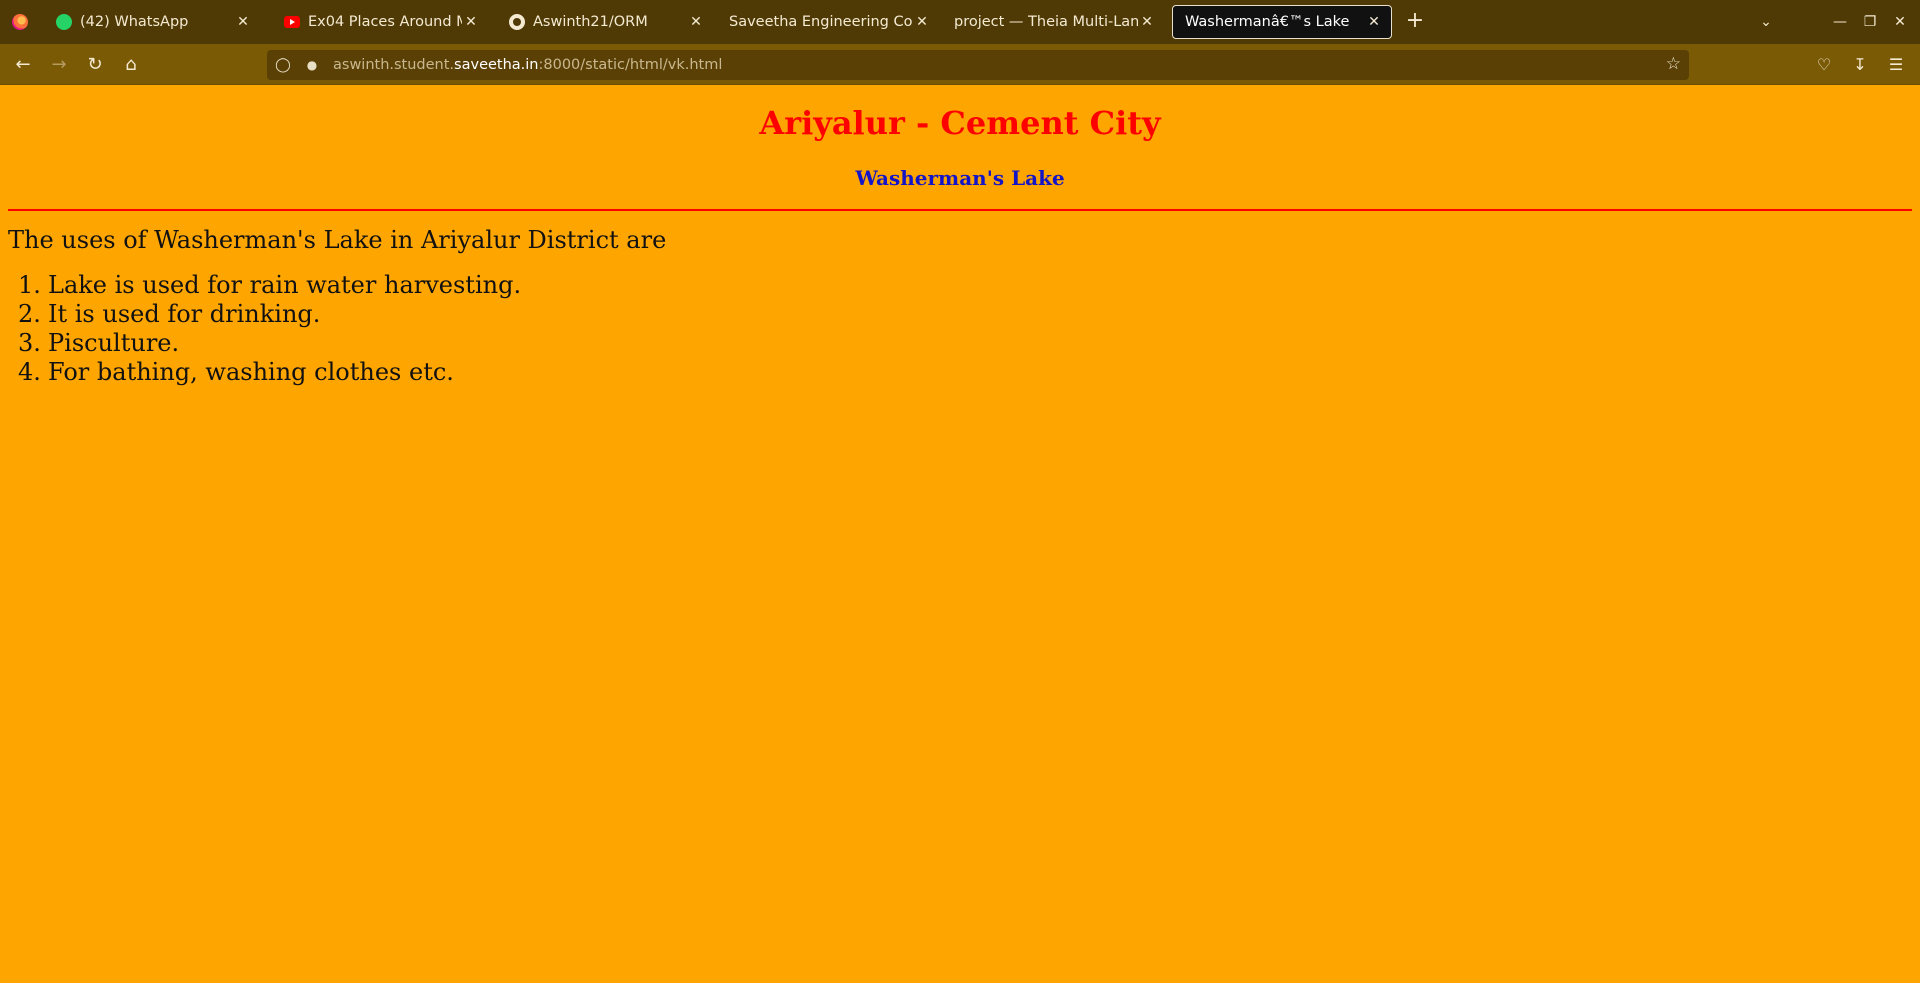 This screenshot has width=1920, height=983. What do you see at coordinates (20, 22) in the screenshot?
I see `firefox-menu-icon` at bounding box center [20, 22].